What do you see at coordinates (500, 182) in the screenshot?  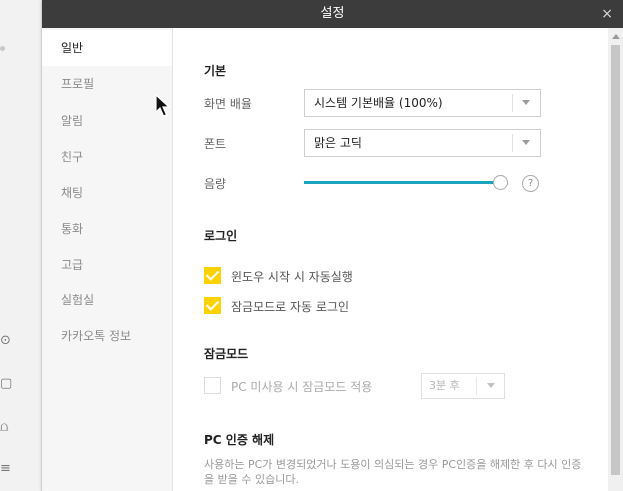 I see `volume-slider-thumb` at bounding box center [500, 182].